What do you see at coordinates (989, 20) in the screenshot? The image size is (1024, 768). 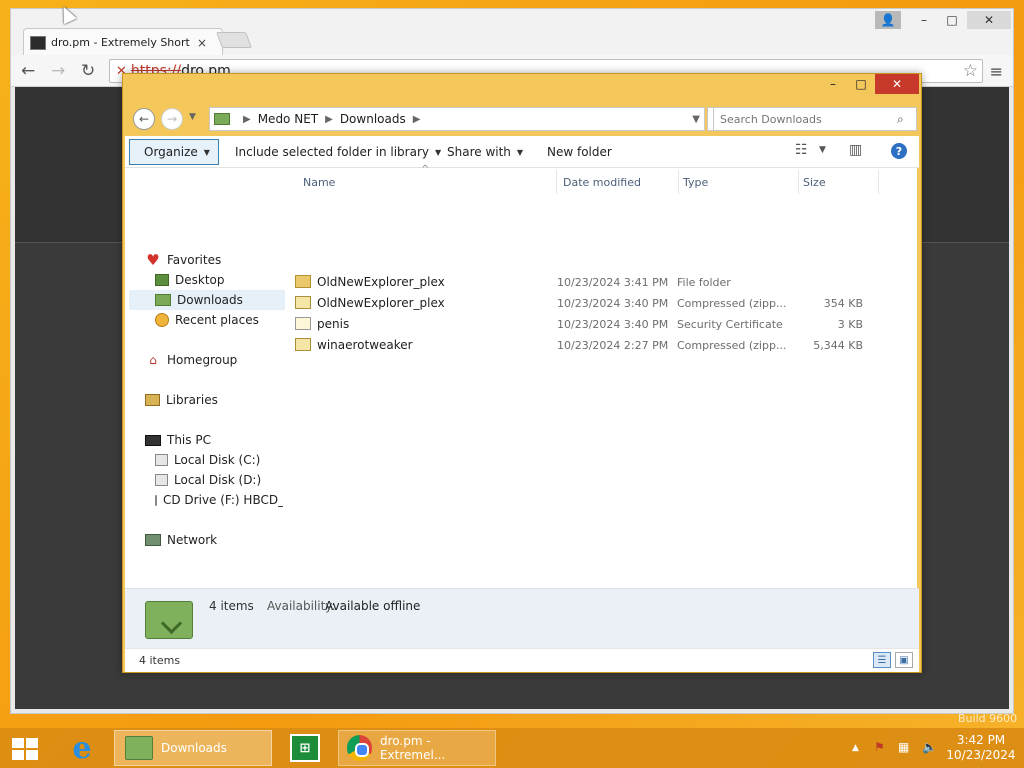 I see `close-window-icon: ✕` at bounding box center [989, 20].